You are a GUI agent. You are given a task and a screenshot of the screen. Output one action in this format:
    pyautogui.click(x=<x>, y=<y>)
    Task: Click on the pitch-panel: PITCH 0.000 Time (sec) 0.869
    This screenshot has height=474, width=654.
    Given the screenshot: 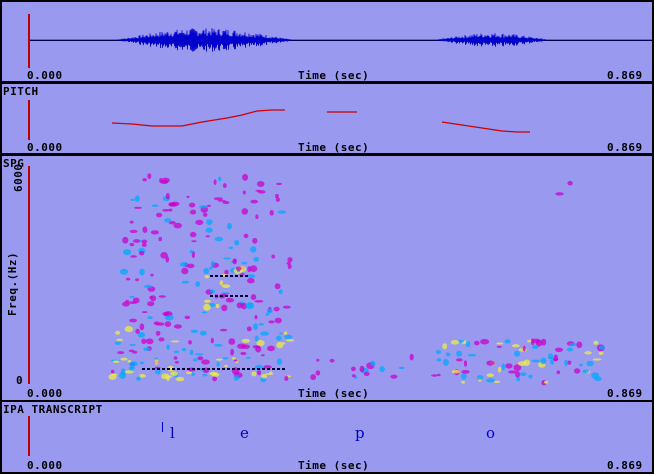 What is the action you would take?
    pyautogui.click(x=327, y=119)
    